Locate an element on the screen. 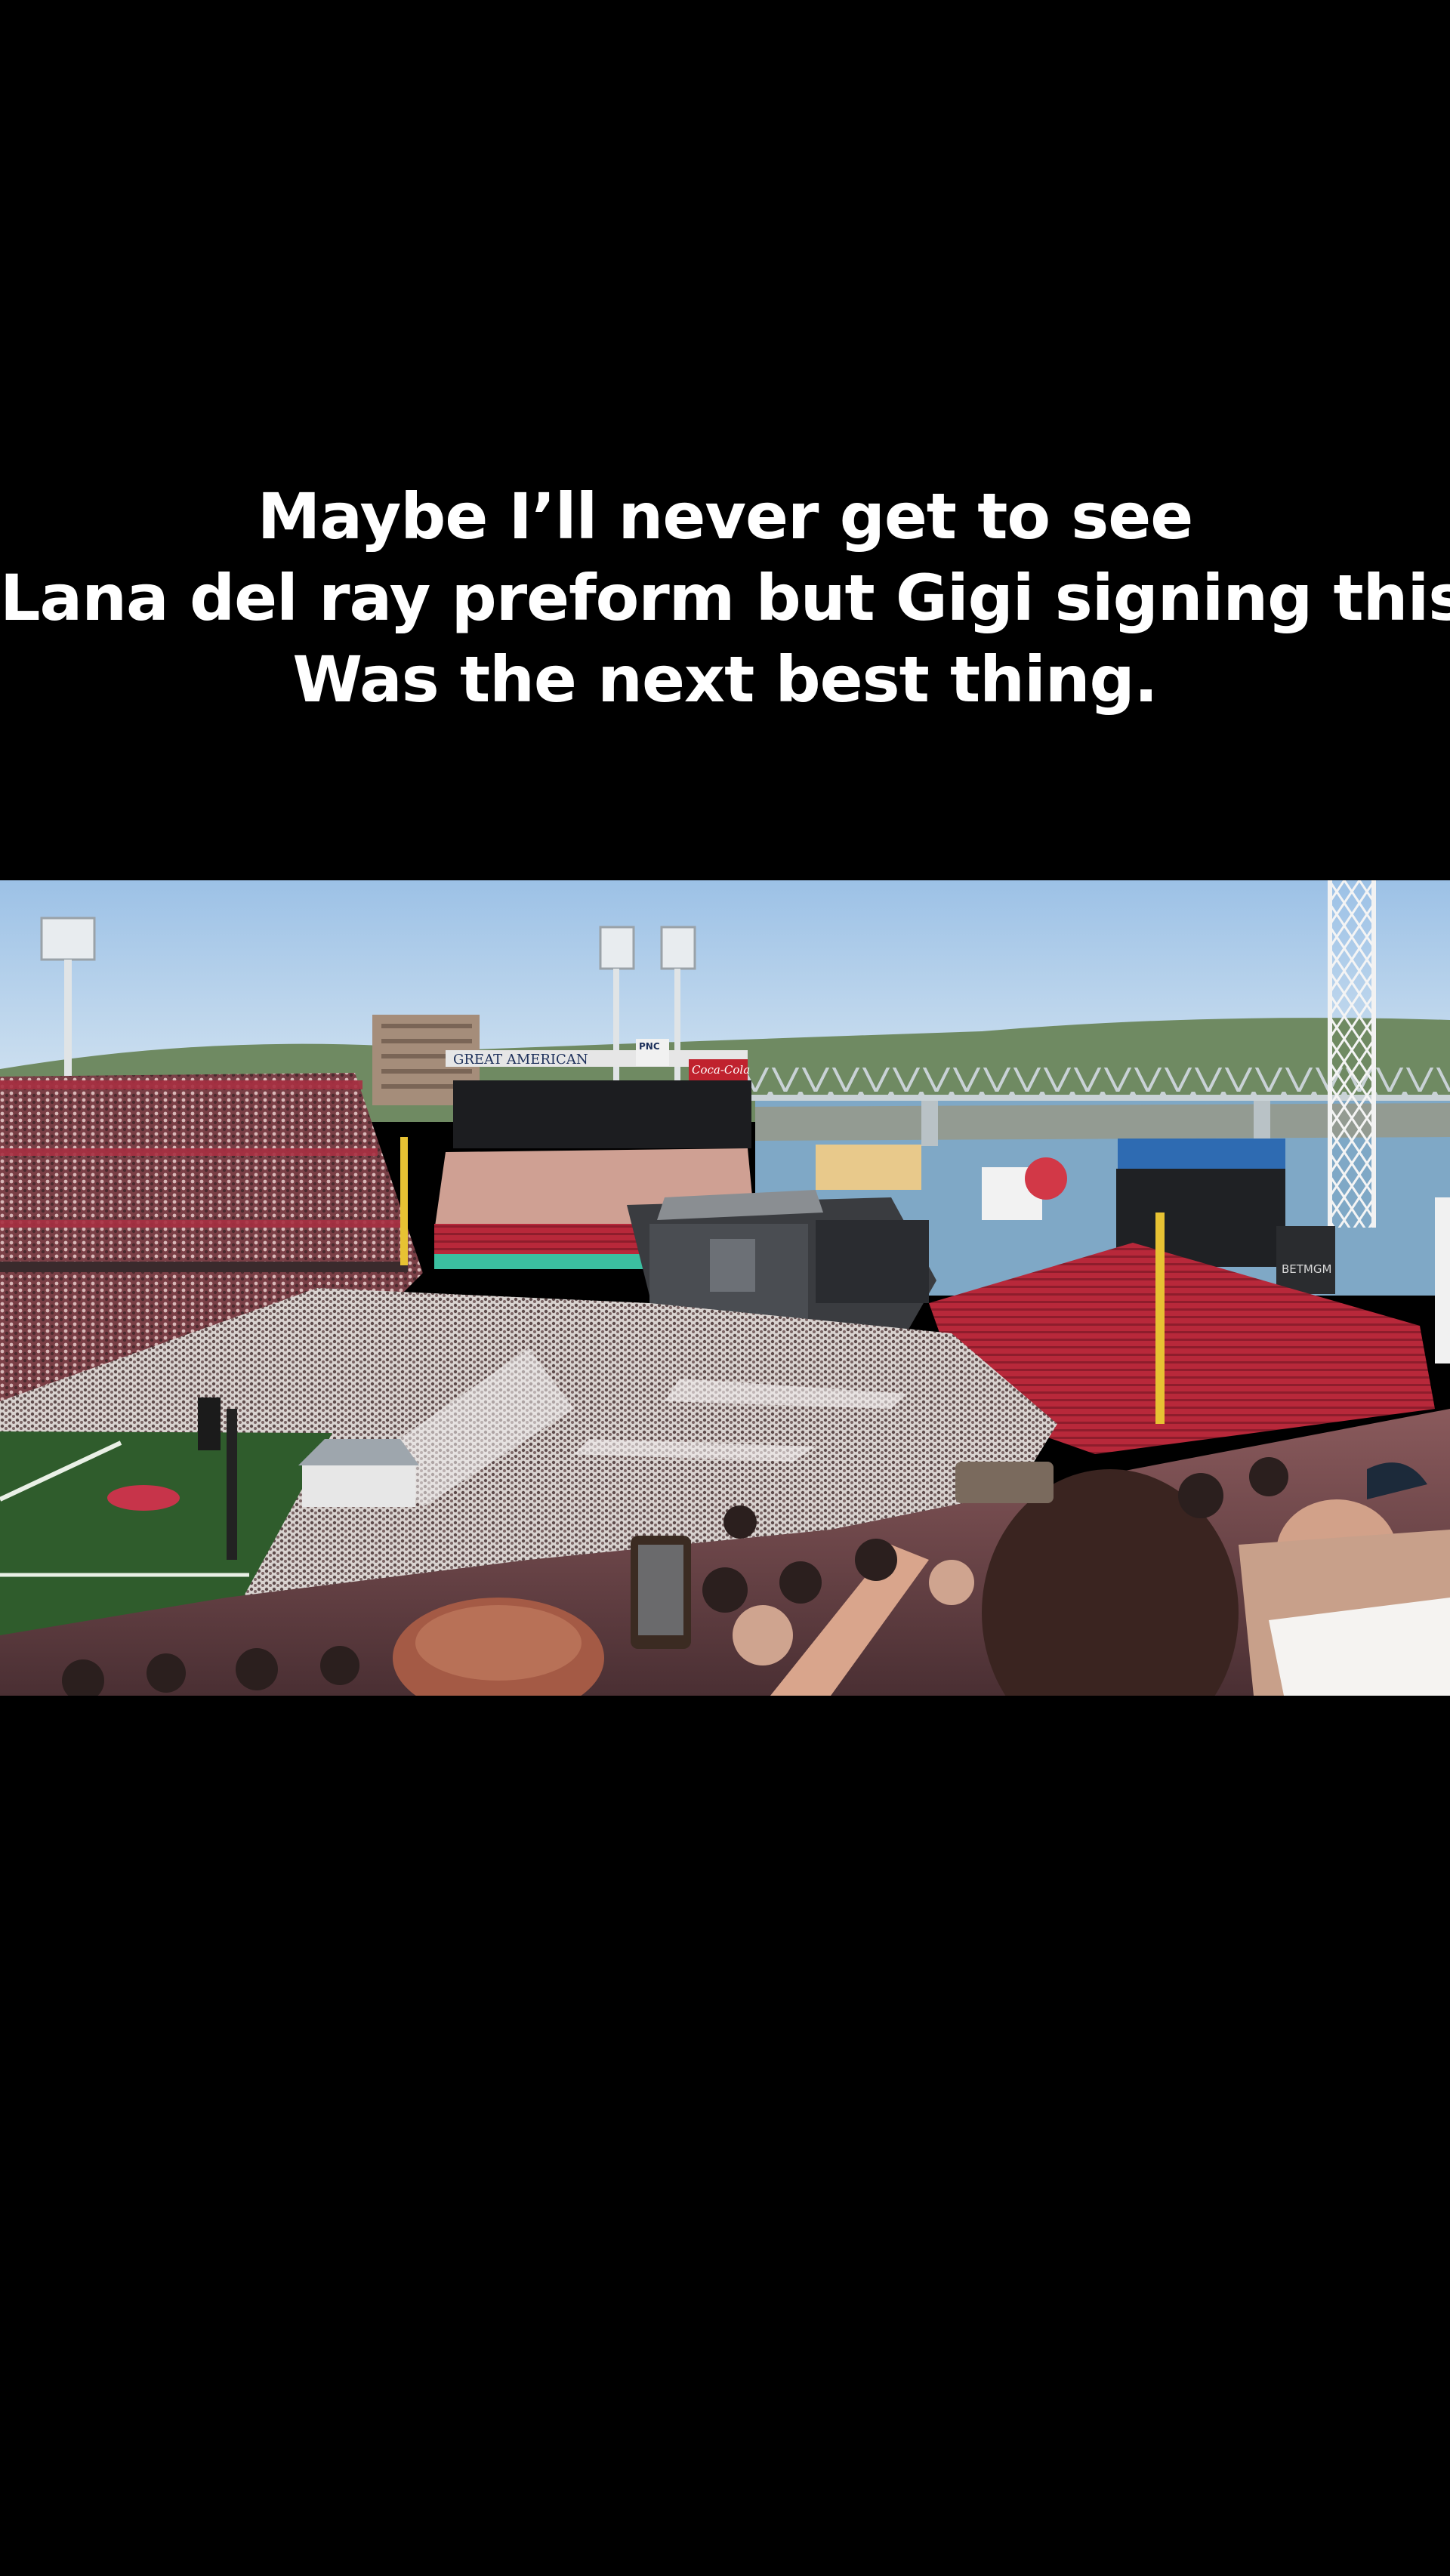 This screenshot has width=1450, height=2576. cola-sign: Coca-Cola is located at coordinates (721, 1070).